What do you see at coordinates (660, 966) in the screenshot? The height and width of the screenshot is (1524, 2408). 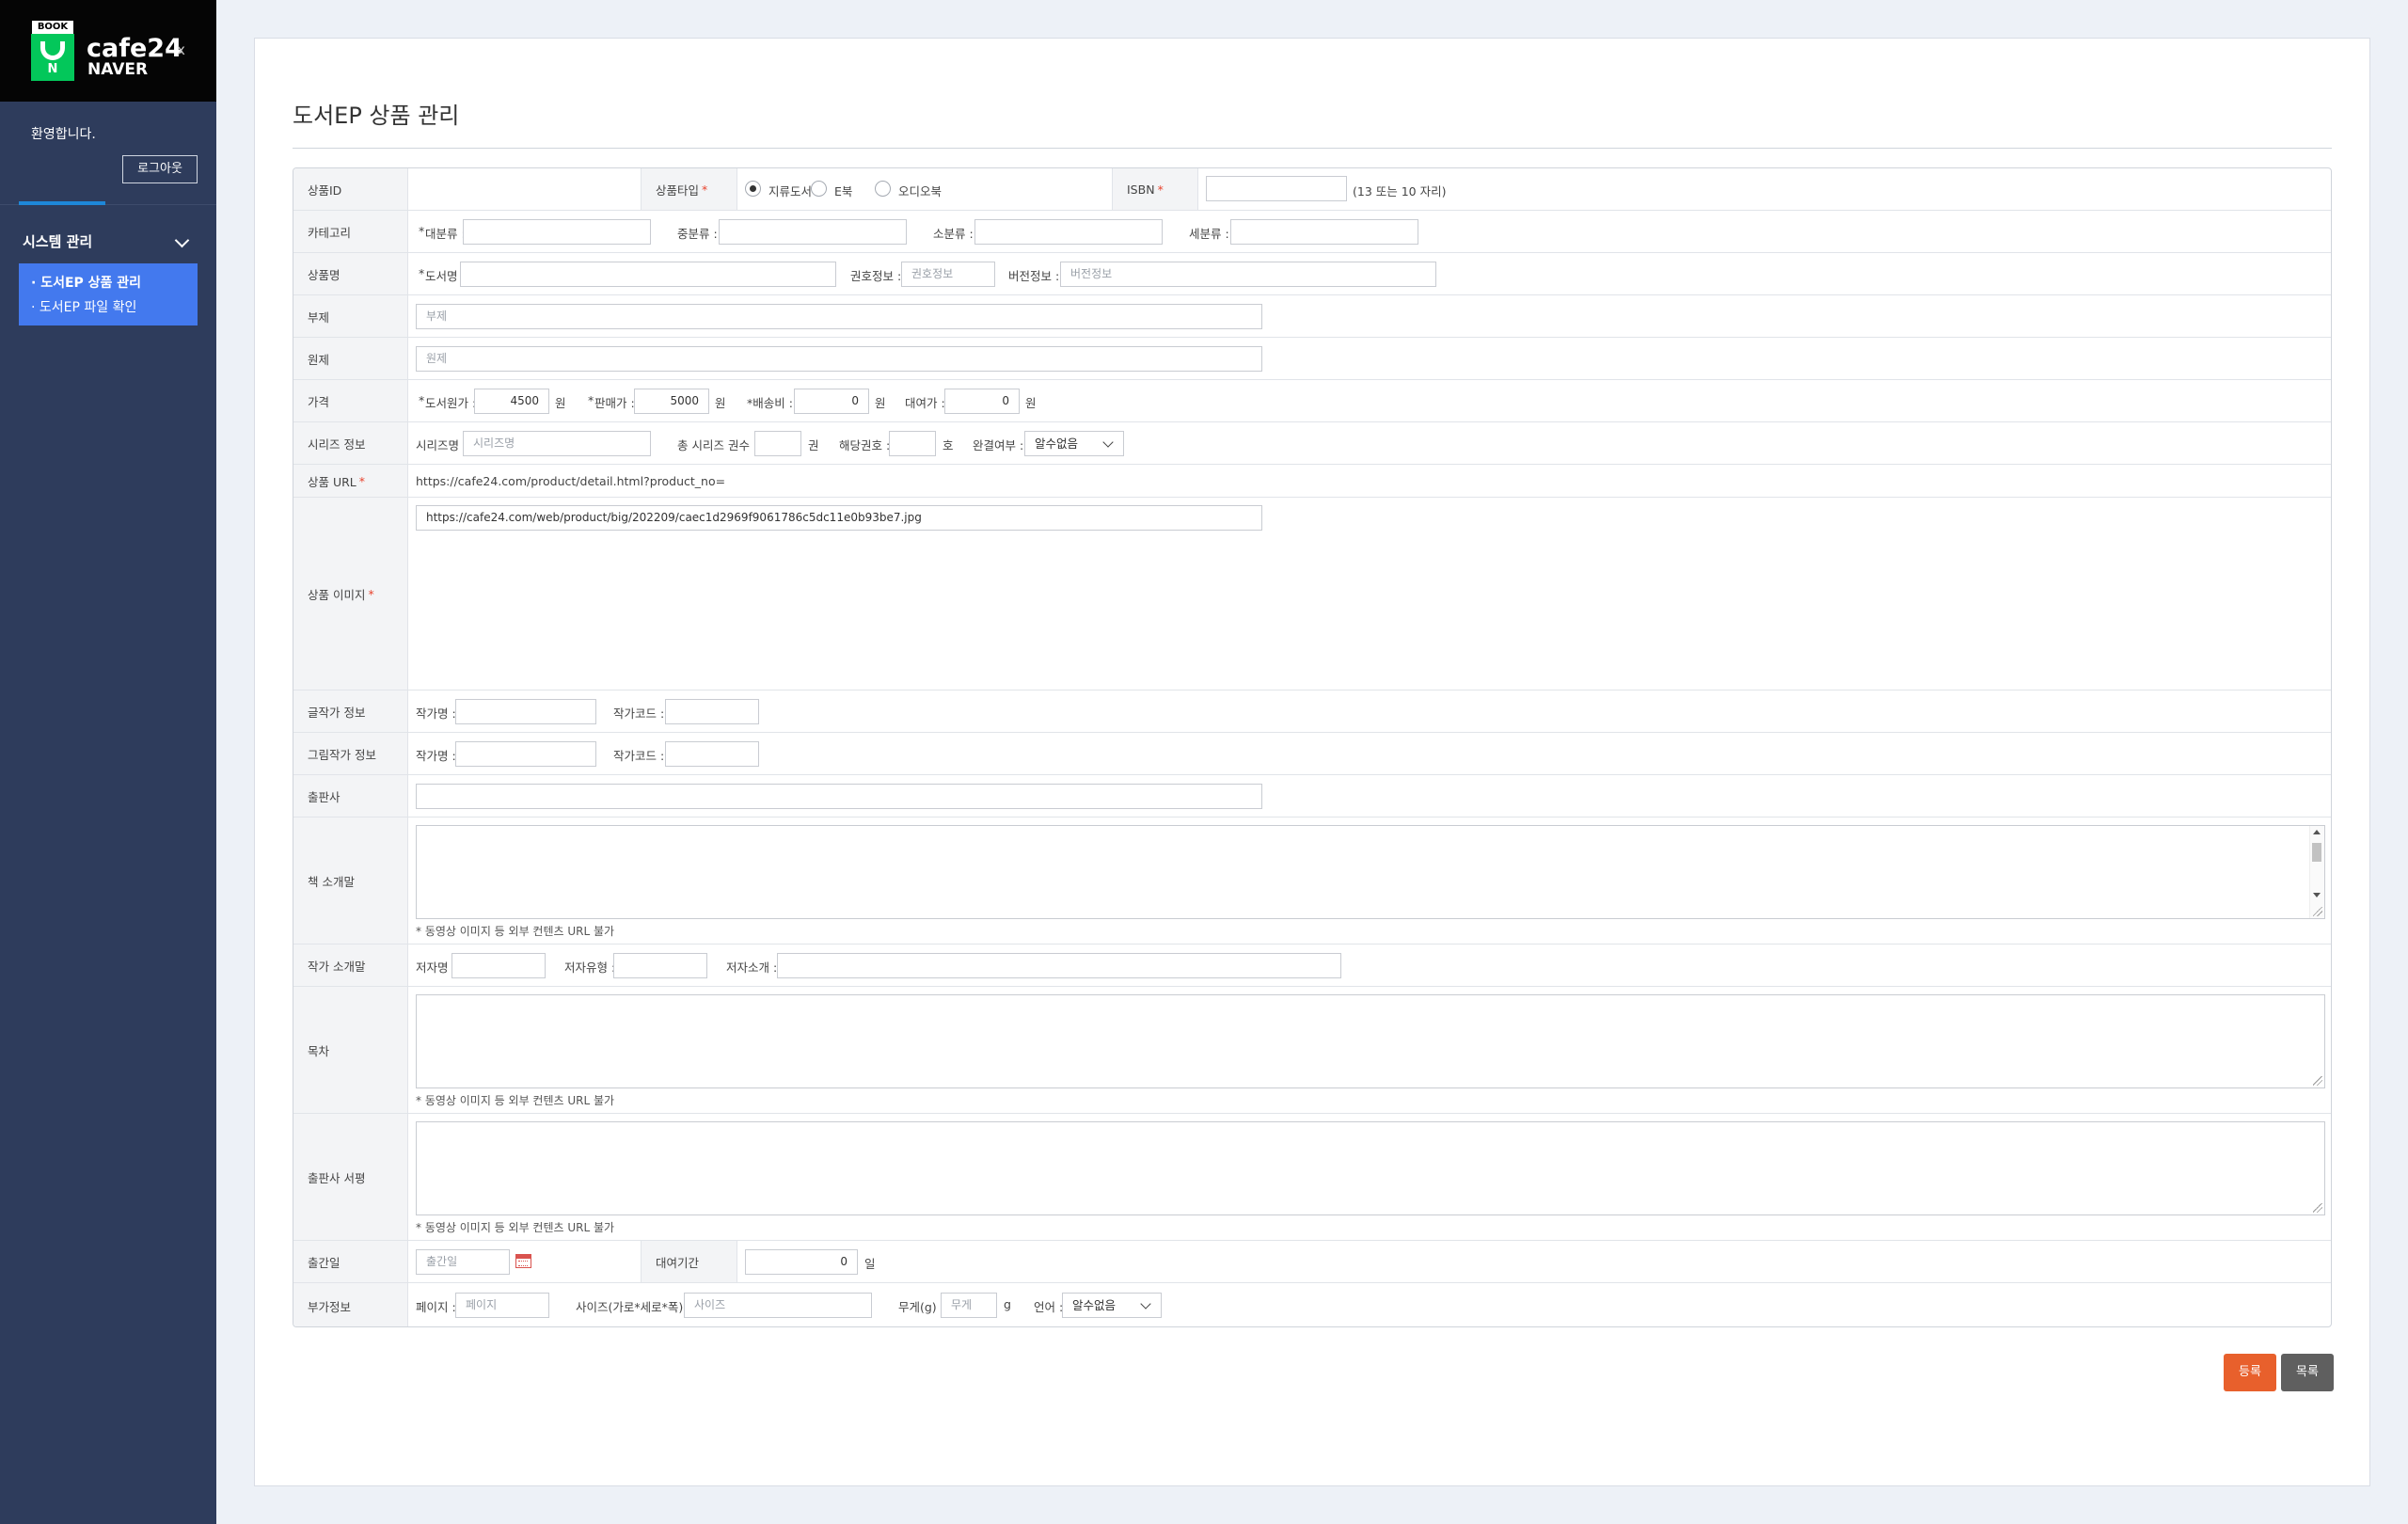 I see `author-type-input` at bounding box center [660, 966].